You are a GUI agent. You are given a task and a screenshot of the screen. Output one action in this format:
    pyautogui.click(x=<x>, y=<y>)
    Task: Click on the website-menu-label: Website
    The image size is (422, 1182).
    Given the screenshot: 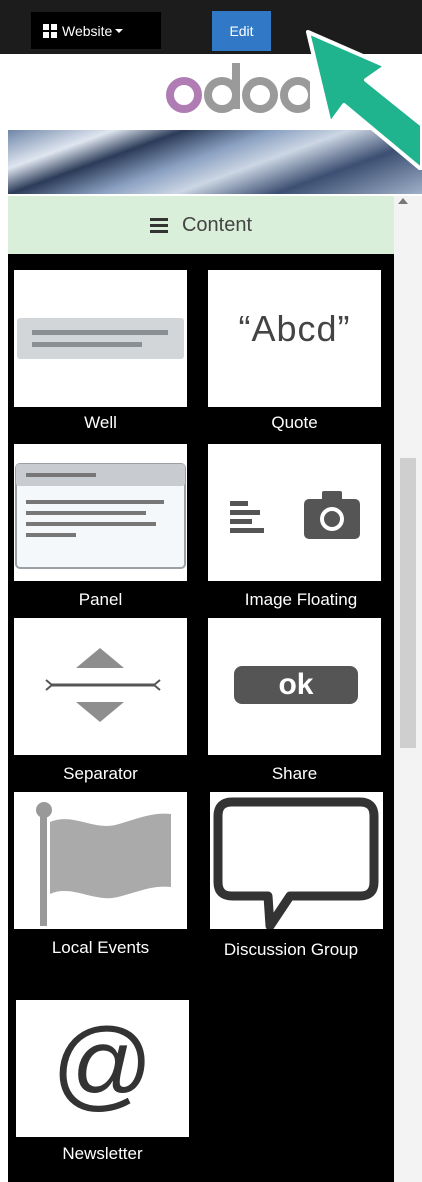 What is the action you would take?
    pyautogui.click(x=87, y=30)
    